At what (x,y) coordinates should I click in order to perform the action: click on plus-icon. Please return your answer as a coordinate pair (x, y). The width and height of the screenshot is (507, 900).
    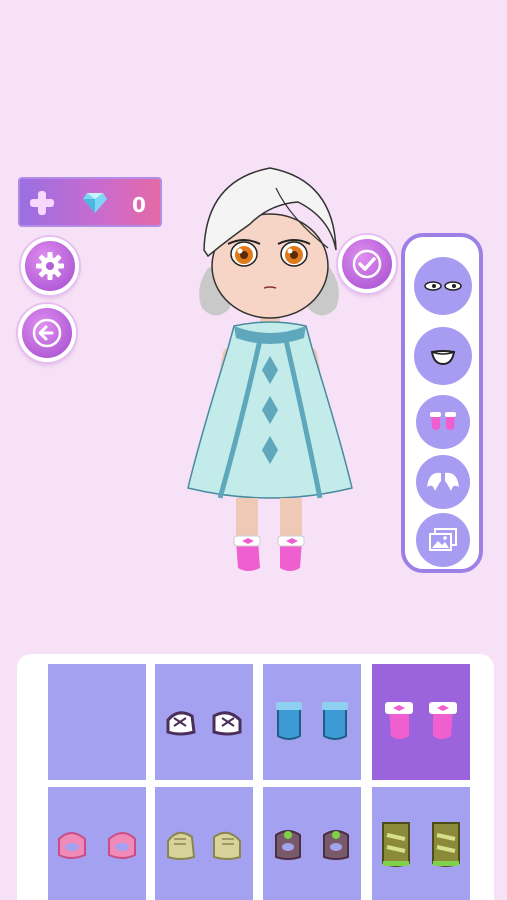
    Looking at the image, I should click on (42, 203).